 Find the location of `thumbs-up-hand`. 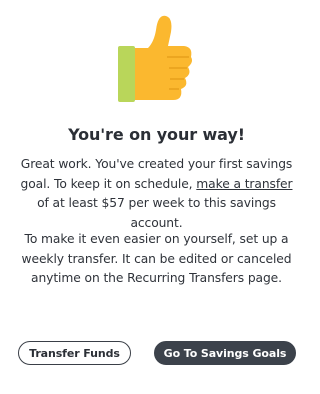

thumbs-up-hand is located at coordinates (163, 57).